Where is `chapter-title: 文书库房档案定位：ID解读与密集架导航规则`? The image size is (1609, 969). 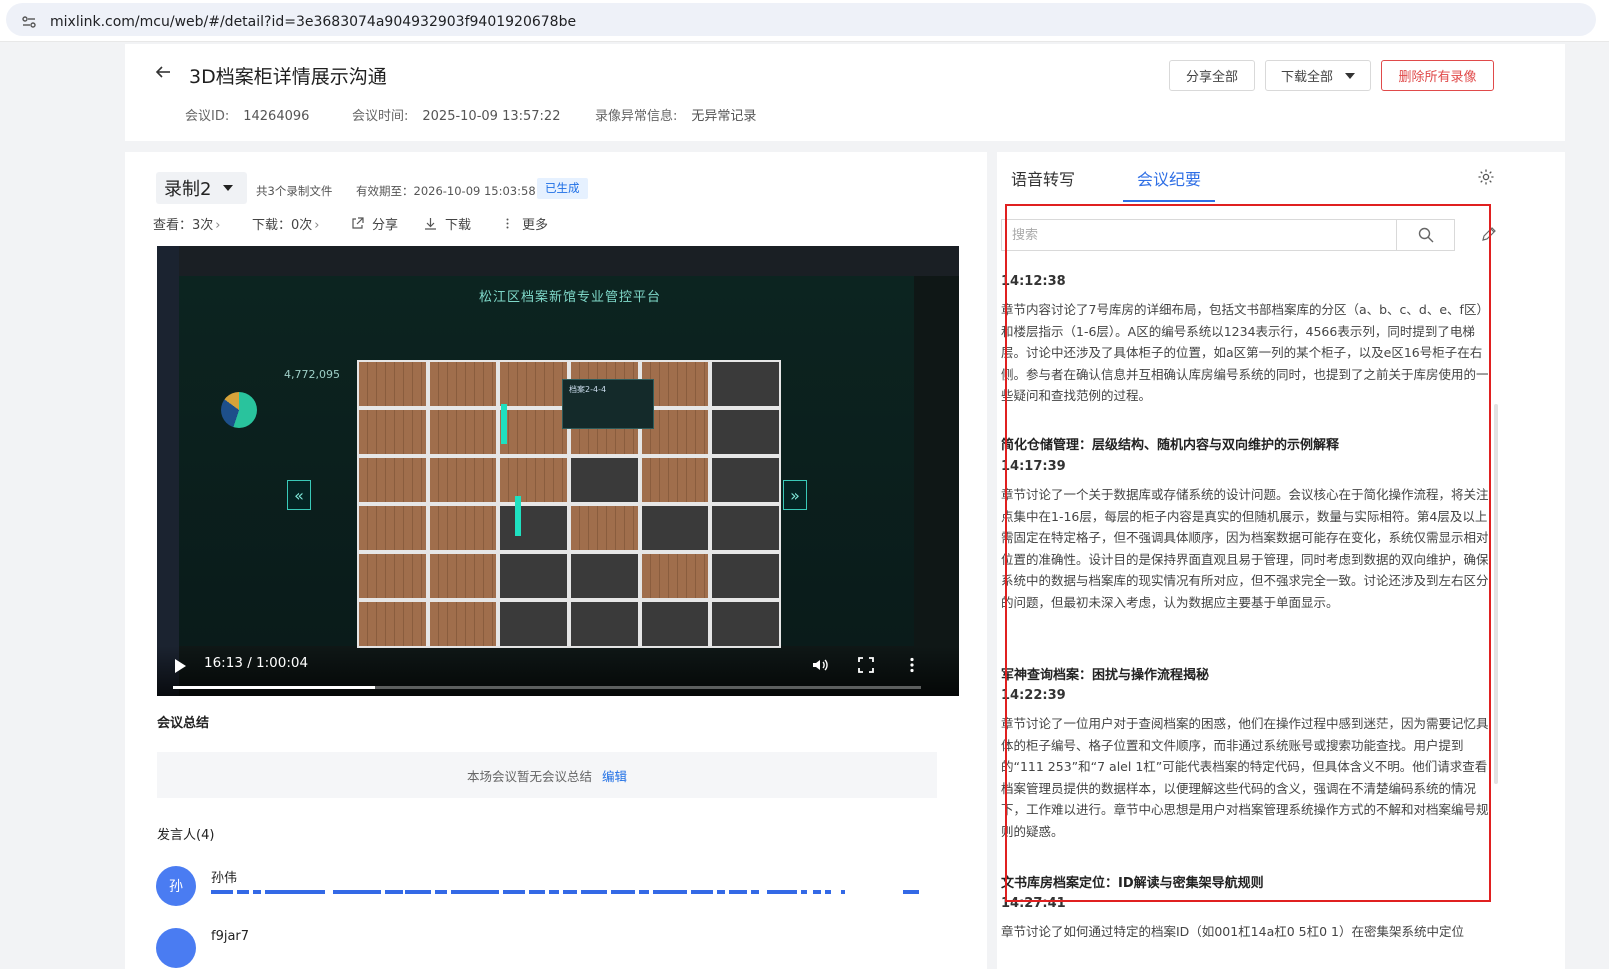 chapter-title: 文书库房档案定位：ID解读与密集架导航规则 is located at coordinates (1132, 883).